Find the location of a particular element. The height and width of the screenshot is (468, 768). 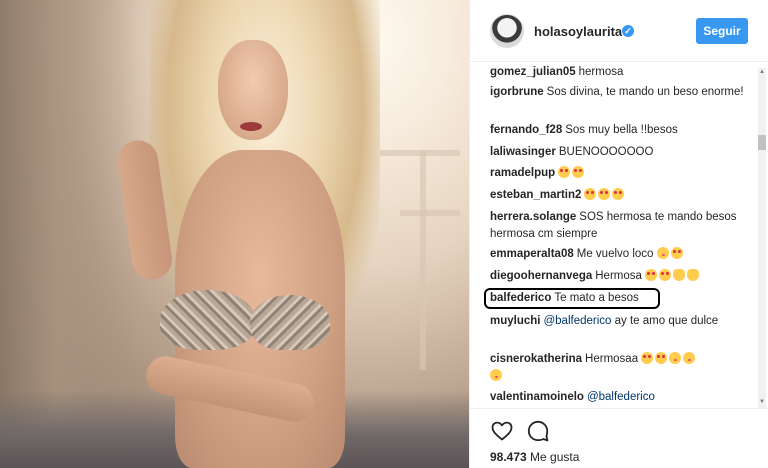

avatar is located at coordinates (507, 31).